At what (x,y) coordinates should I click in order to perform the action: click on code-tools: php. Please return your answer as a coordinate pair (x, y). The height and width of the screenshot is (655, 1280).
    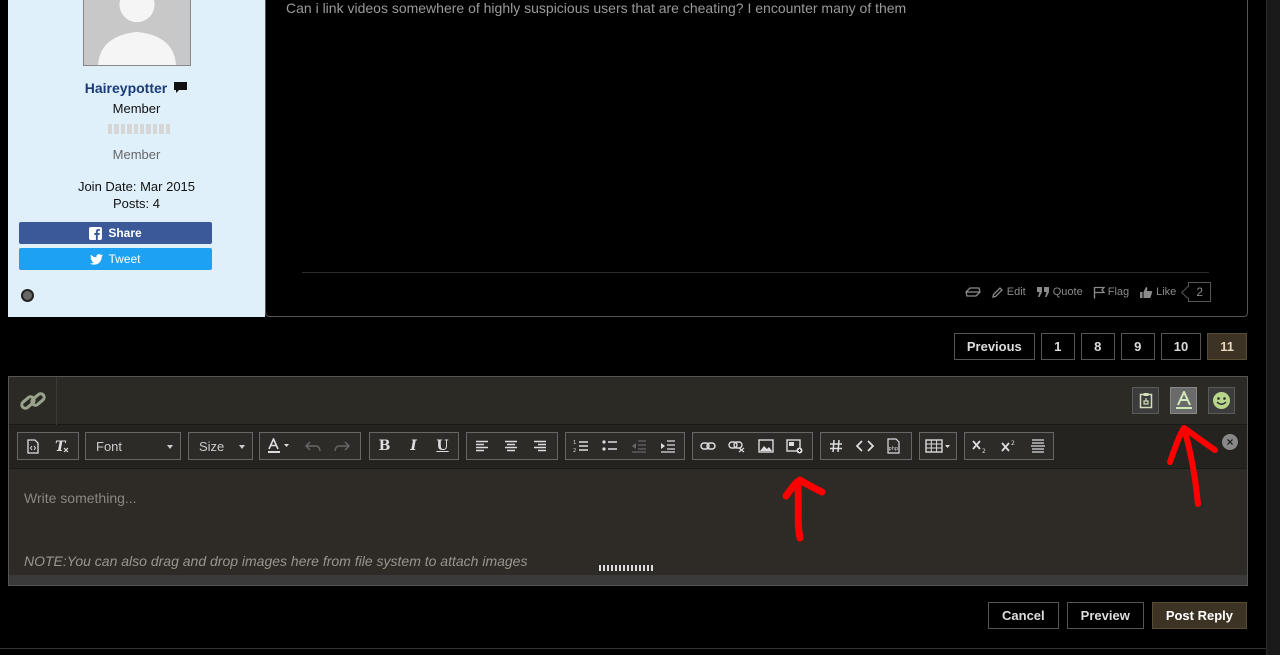
    Looking at the image, I should click on (866, 446).